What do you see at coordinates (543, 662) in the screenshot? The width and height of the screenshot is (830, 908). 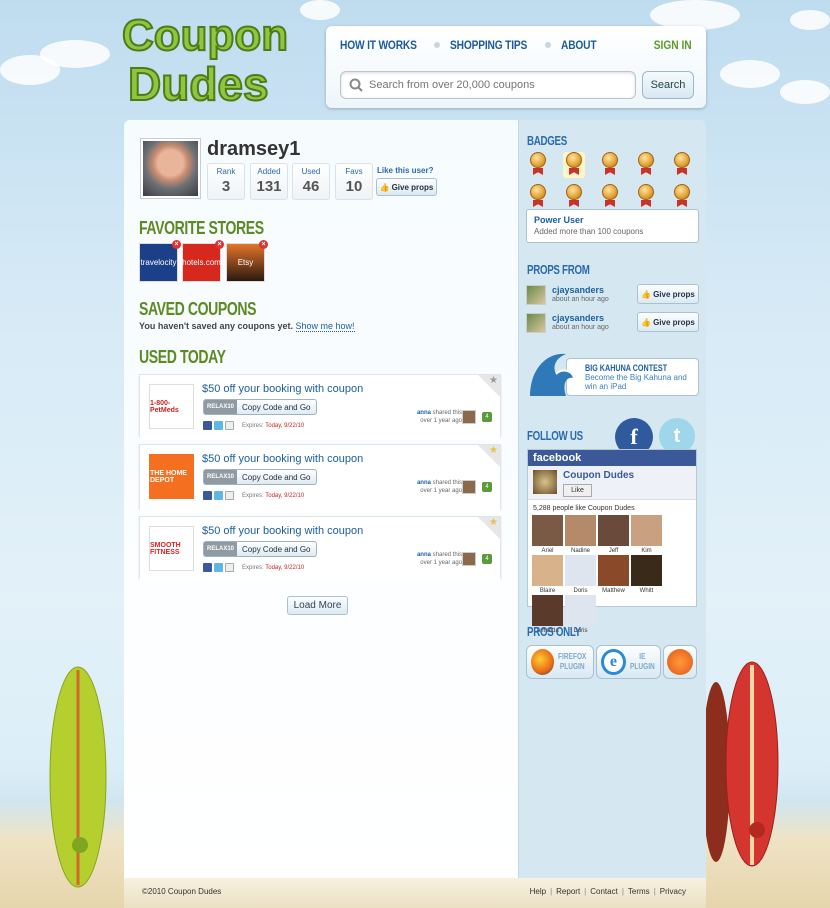 I see `firefox-icon` at bounding box center [543, 662].